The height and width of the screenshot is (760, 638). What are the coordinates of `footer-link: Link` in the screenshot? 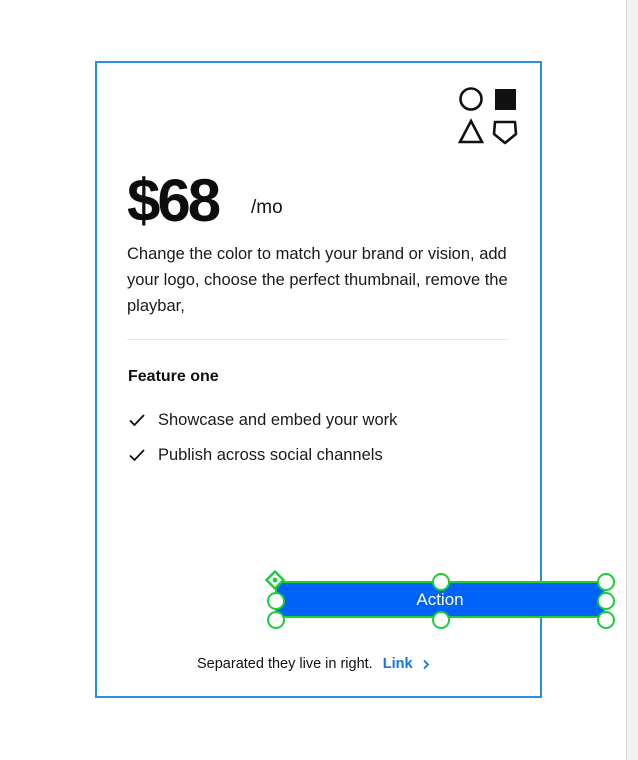 It's located at (398, 664).